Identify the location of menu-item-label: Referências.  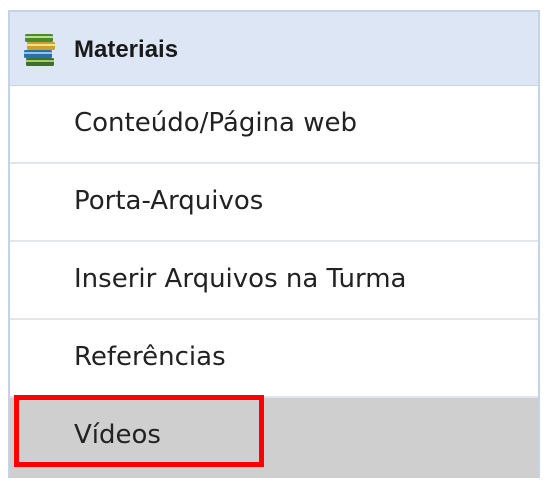
(150, 357).